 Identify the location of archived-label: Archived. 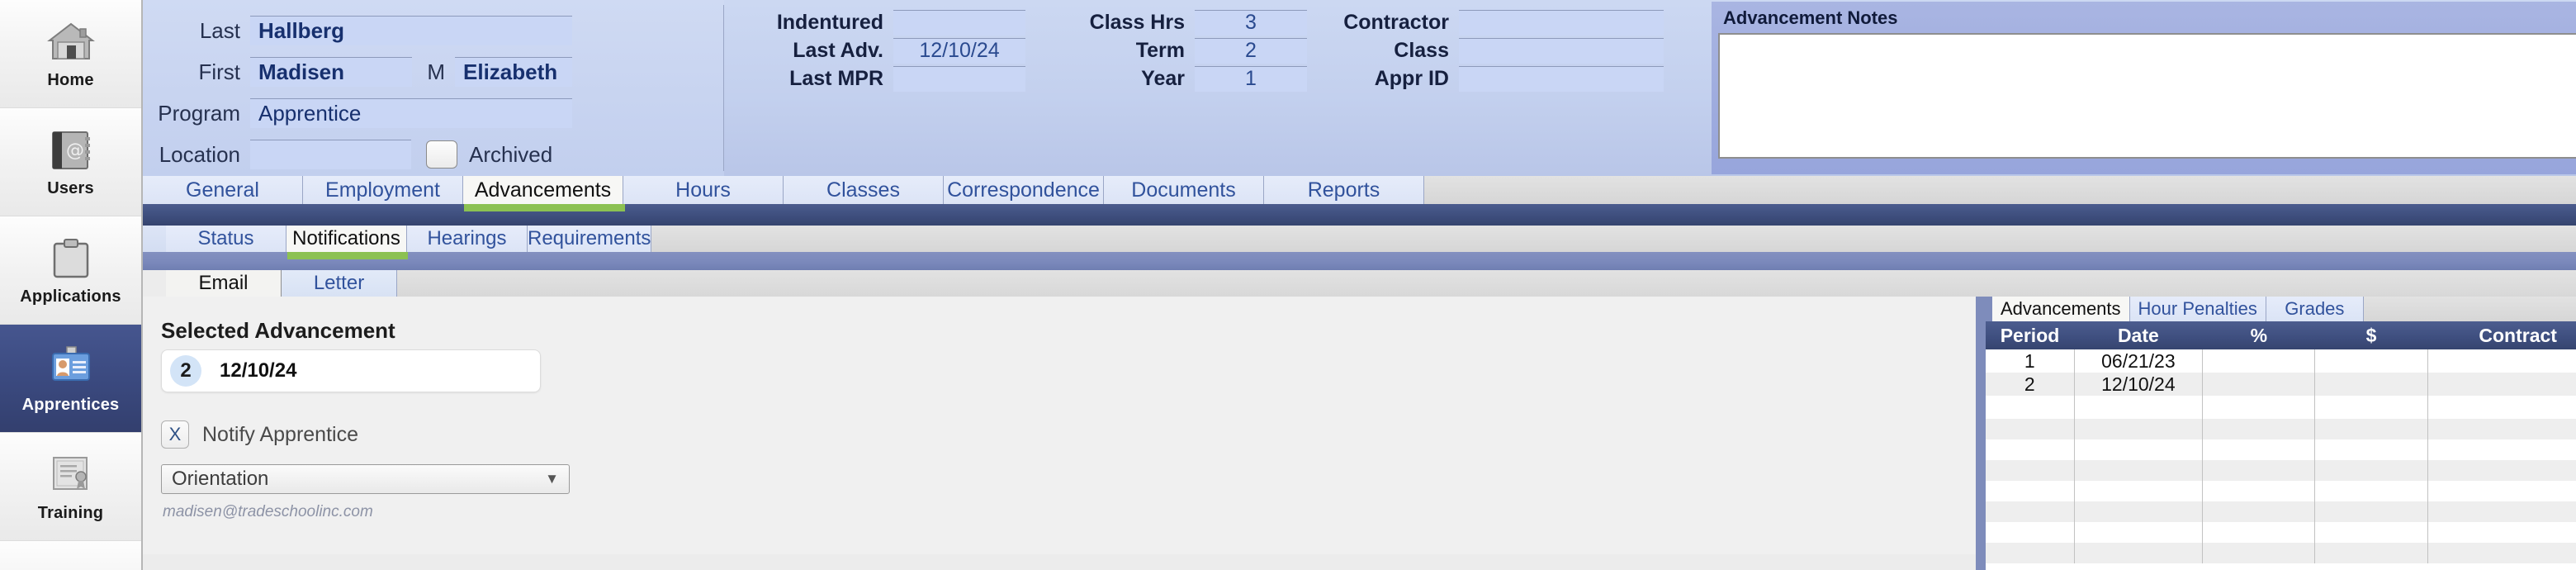
(511, 154).